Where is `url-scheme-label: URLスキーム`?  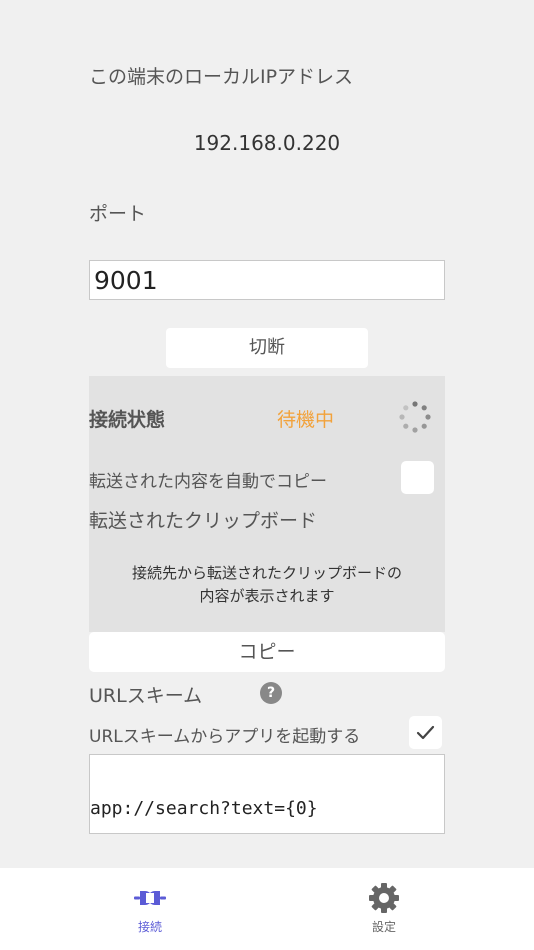 url-scheme-label: URLスキーム is located at coordinates (146, 696).